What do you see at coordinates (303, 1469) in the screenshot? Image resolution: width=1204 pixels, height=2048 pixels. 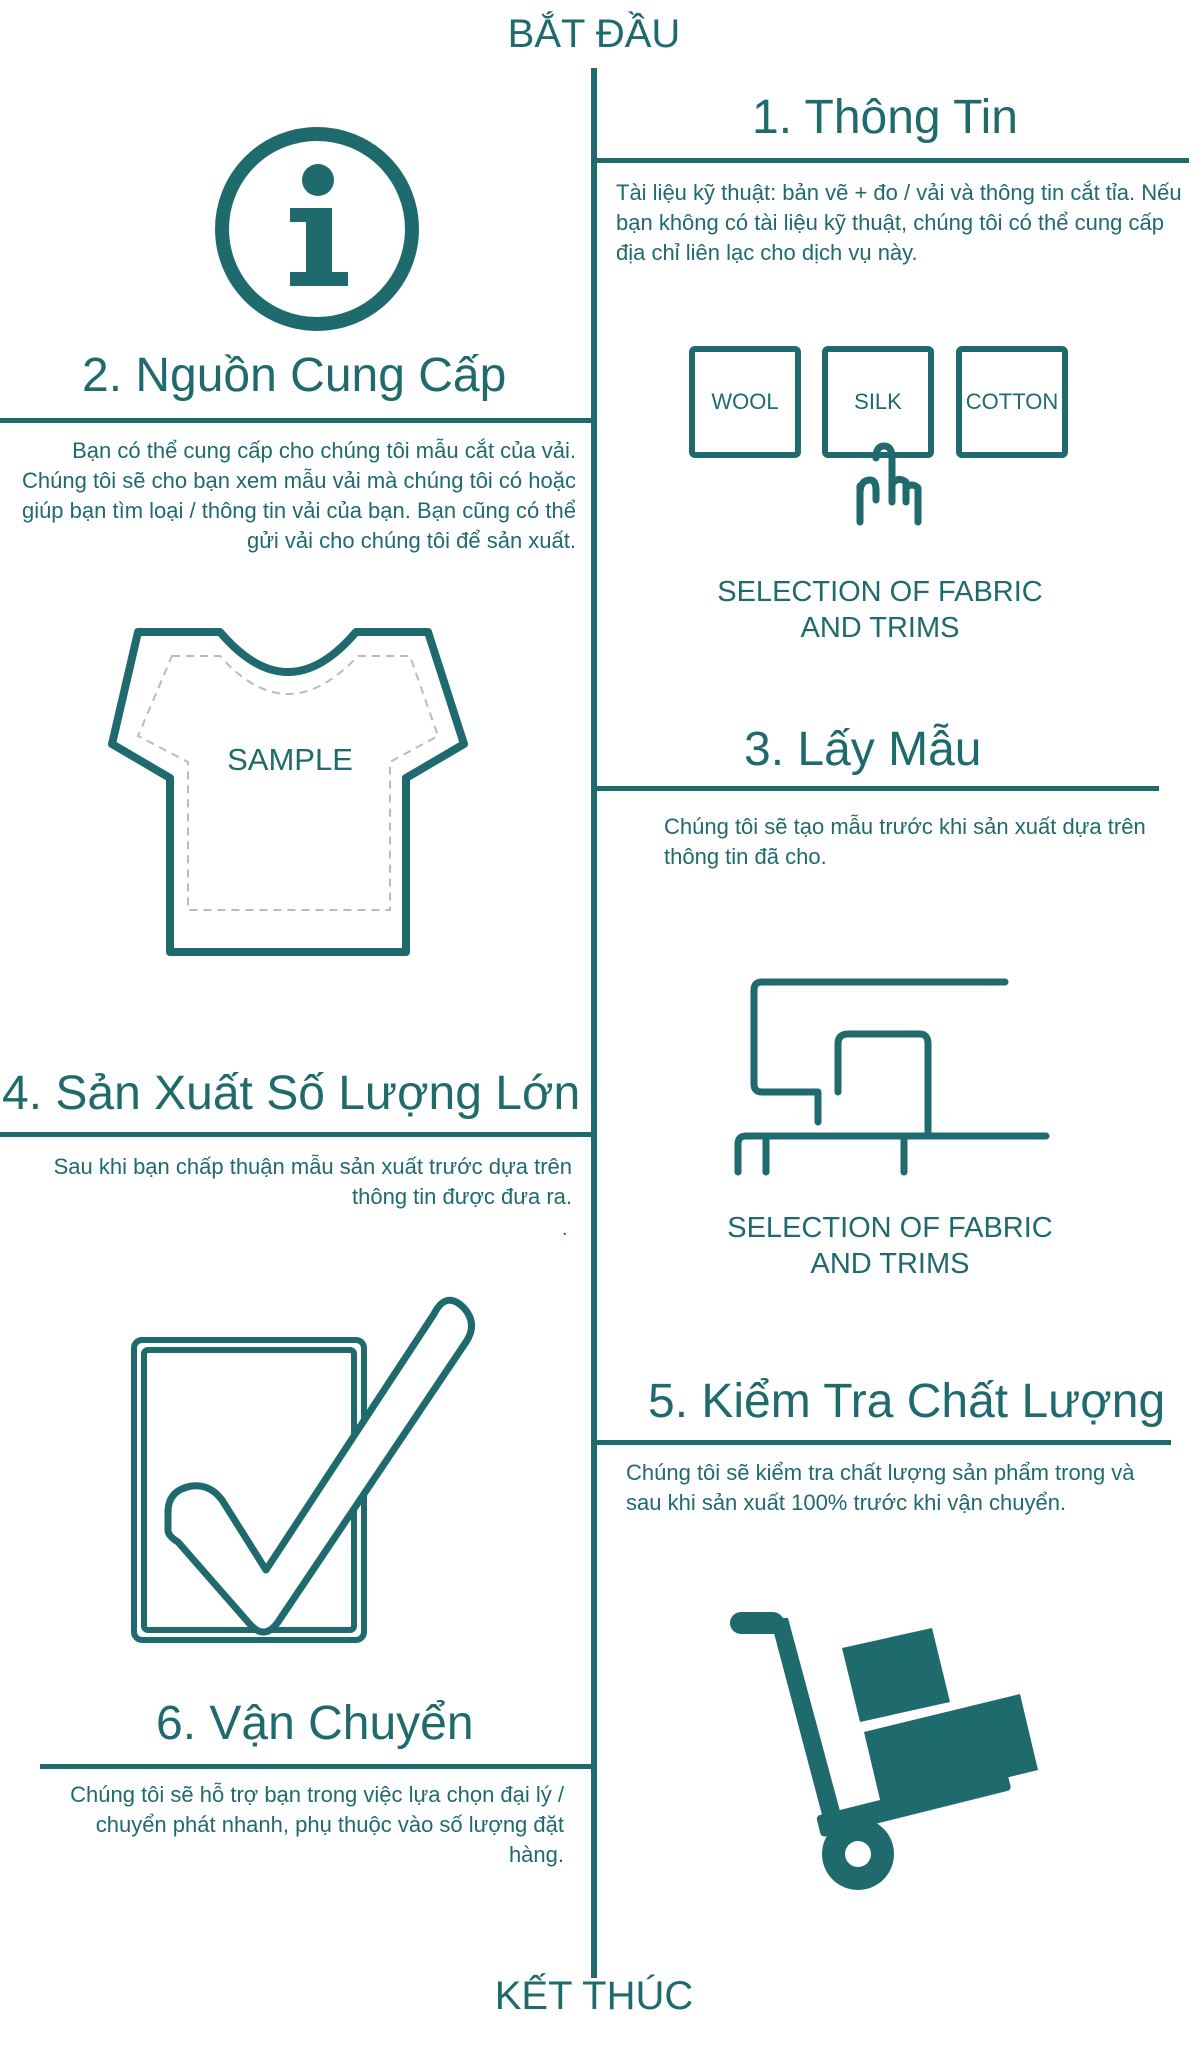 I see `checkbox-check-icon` at bounding box center [303, 1469].